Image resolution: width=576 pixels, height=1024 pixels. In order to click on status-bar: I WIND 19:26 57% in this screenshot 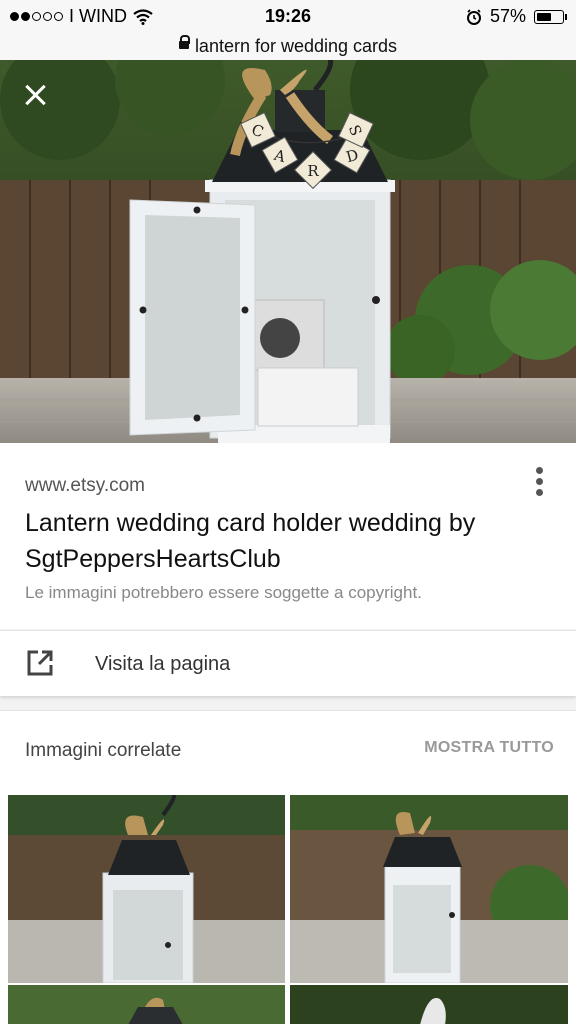, I will do `click(288, 16)`.